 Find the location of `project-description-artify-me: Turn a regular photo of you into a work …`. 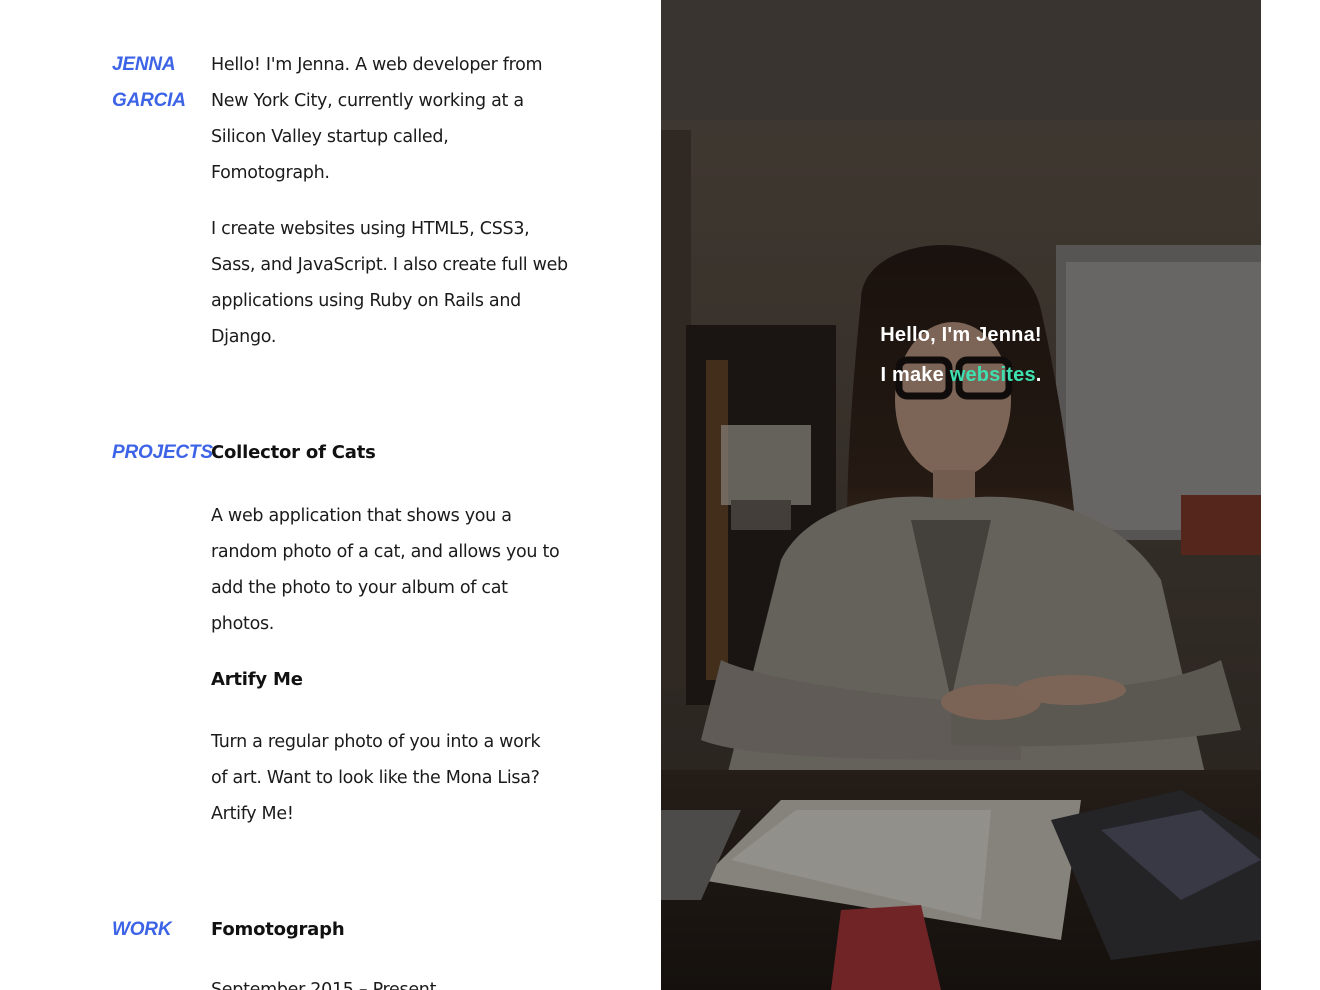

project-description-artify-me: Turn a regular photo of you into a work … is located at coordinates (376, 778).